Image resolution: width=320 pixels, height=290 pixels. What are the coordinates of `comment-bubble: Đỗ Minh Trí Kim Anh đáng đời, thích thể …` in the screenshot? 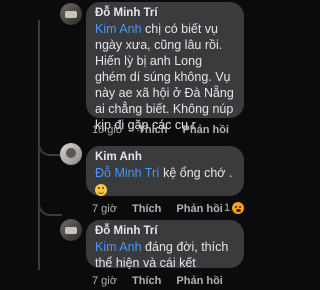 It's located at (165, 245).